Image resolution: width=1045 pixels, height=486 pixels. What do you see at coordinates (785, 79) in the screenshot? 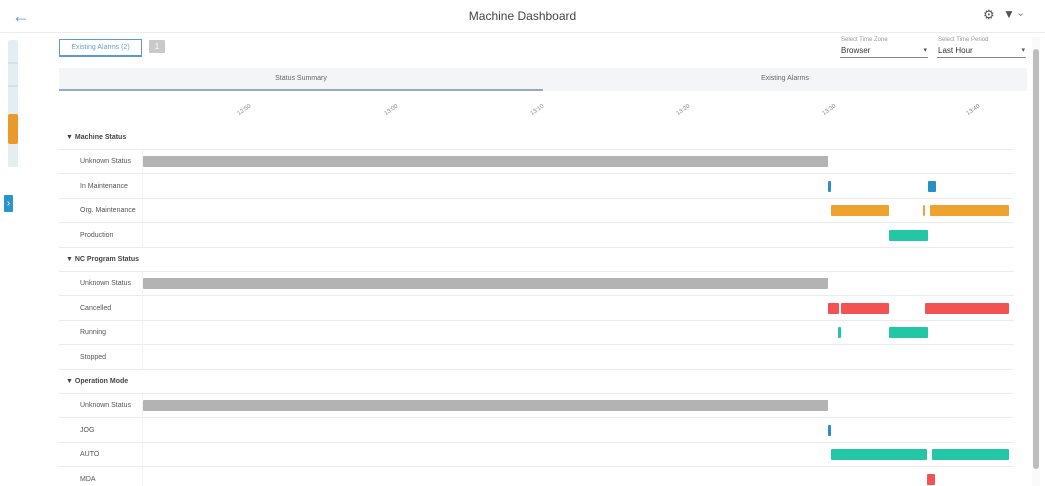
I see `tab-existing-alarms: Existing Alarms` at bounding box center [785, 79].